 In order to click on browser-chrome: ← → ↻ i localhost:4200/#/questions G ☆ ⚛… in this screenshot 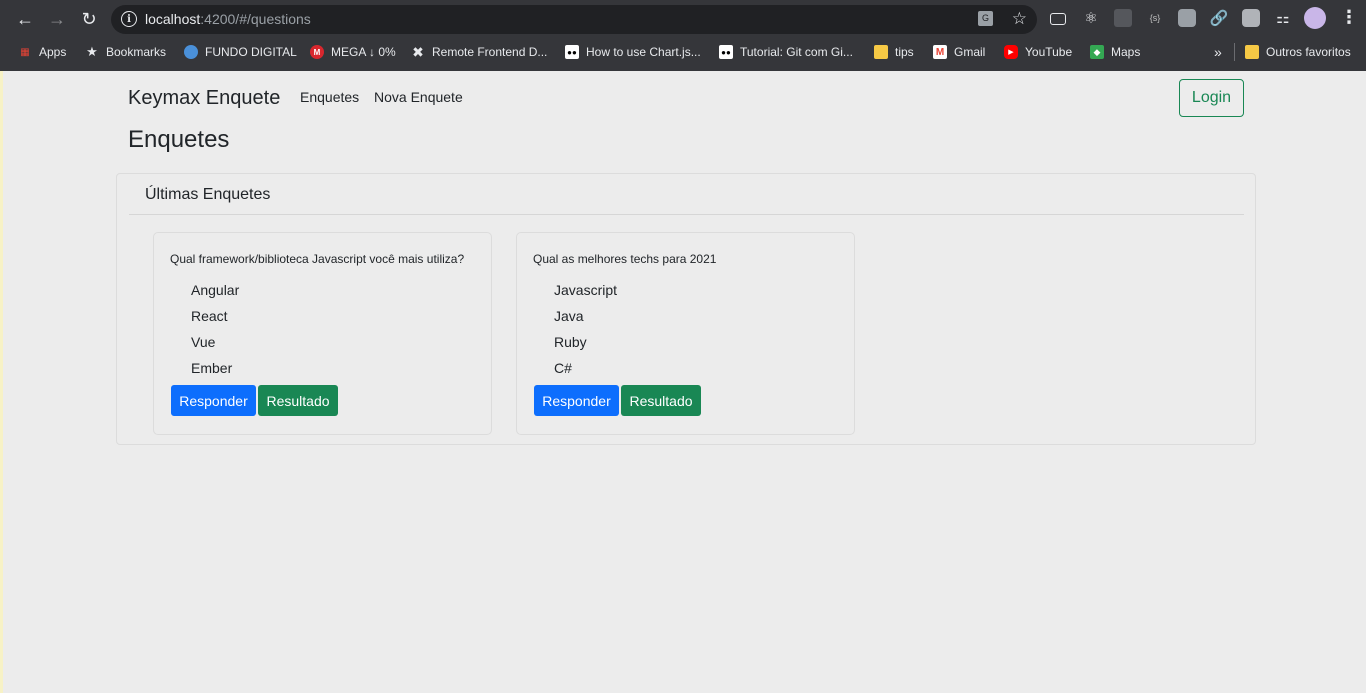, I will do `click(683, 35)`.